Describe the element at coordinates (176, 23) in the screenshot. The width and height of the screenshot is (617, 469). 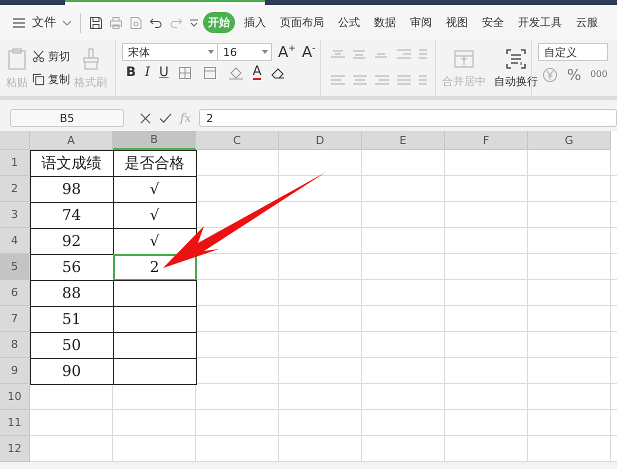
I see `redo-icon` at that location.